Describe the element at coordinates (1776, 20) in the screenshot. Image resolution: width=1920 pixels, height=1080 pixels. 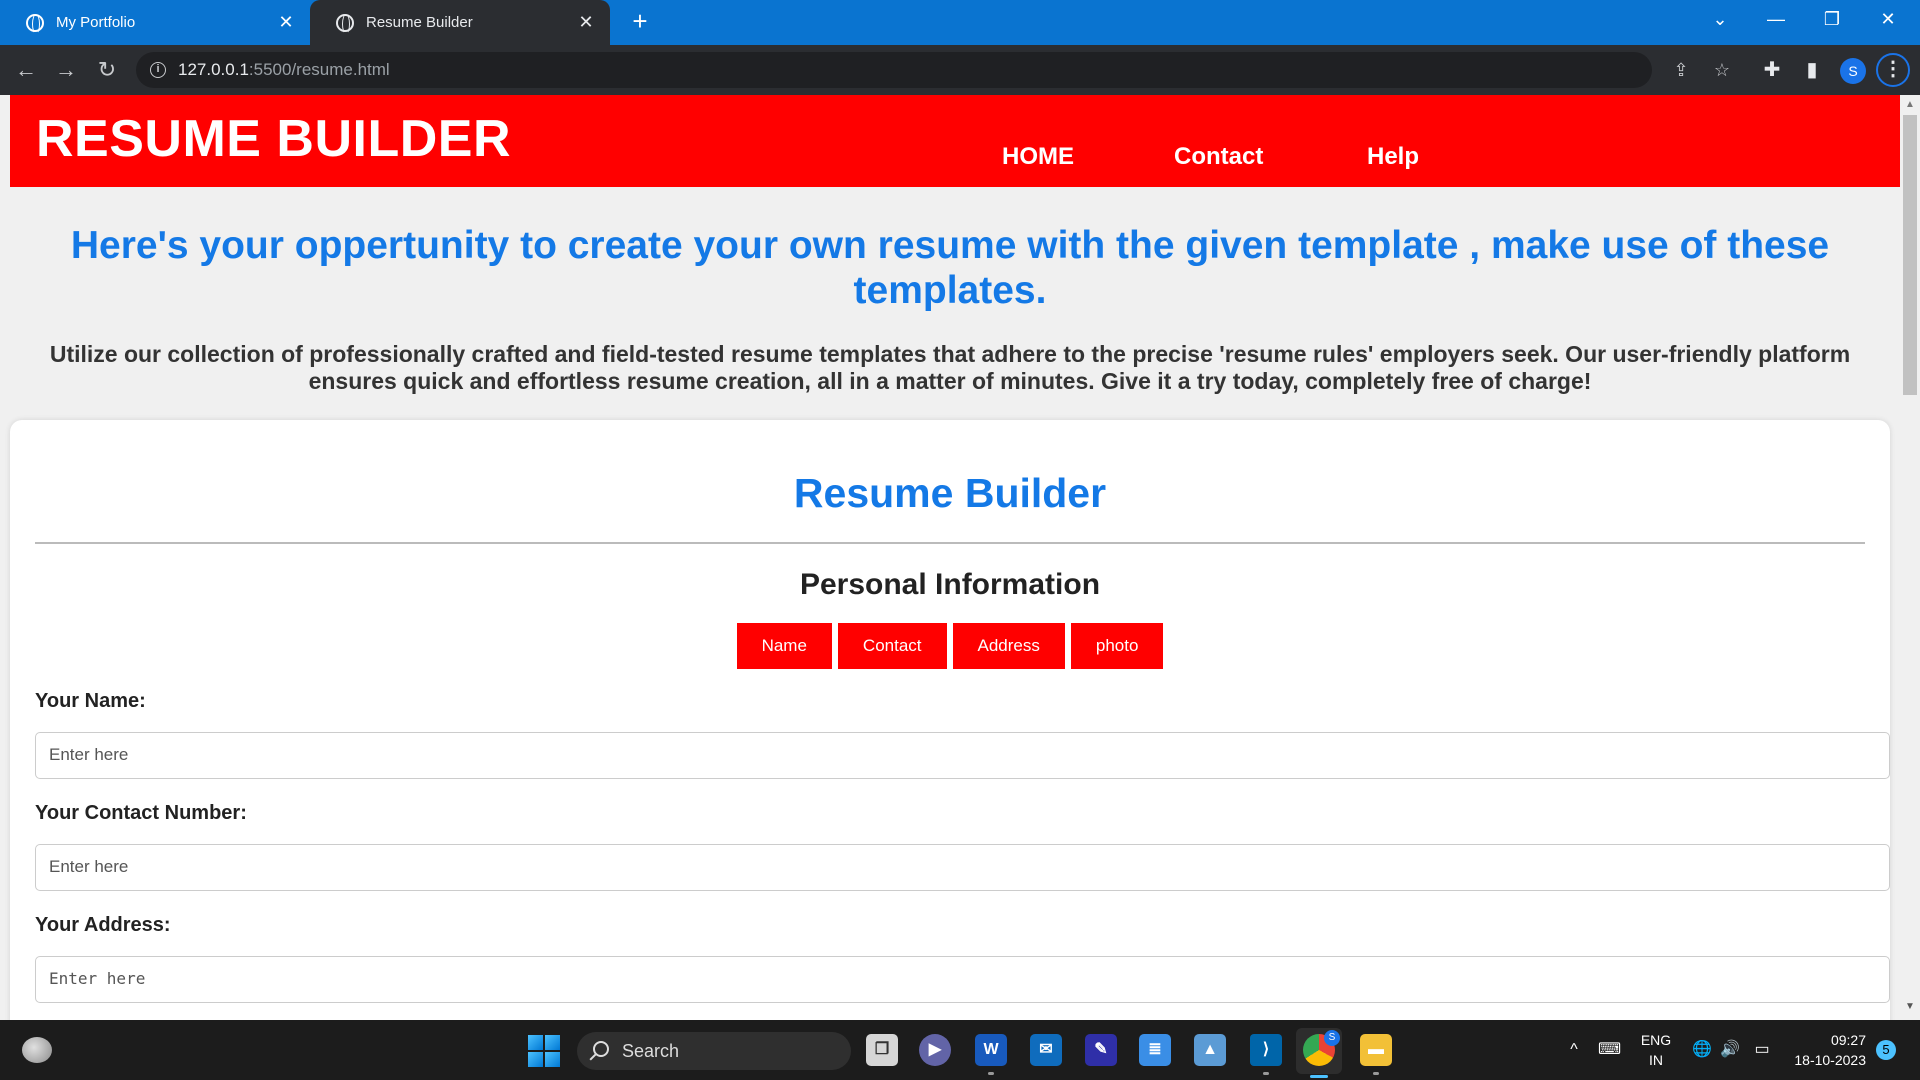
I see `minimize-button: —` at that location.